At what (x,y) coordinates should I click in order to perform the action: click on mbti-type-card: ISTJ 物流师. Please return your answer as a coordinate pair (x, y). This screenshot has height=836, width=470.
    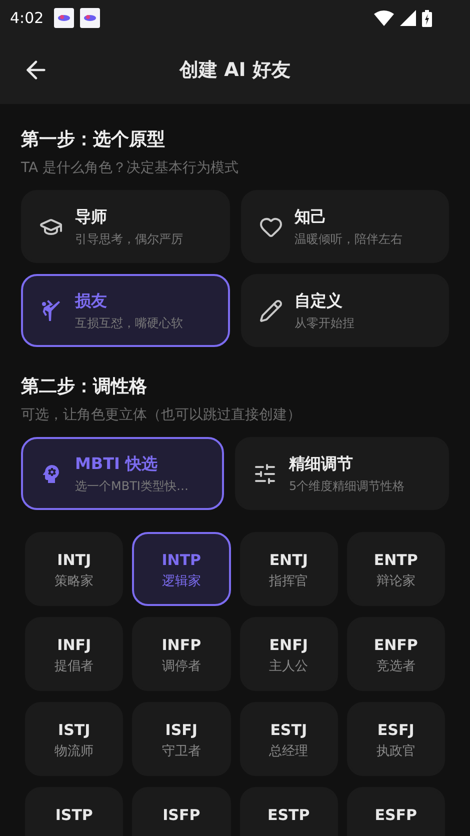
    Looking at the image, I should click on (74, 739).